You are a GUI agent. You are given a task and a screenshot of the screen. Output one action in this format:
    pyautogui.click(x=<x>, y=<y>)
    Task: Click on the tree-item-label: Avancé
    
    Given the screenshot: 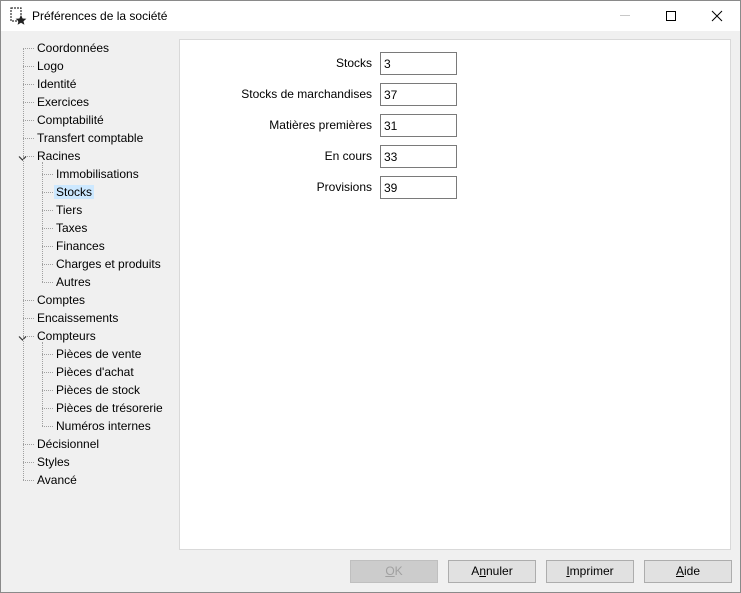 What is the action you would take?
    pyautogui.click(x=57, y=480)
    